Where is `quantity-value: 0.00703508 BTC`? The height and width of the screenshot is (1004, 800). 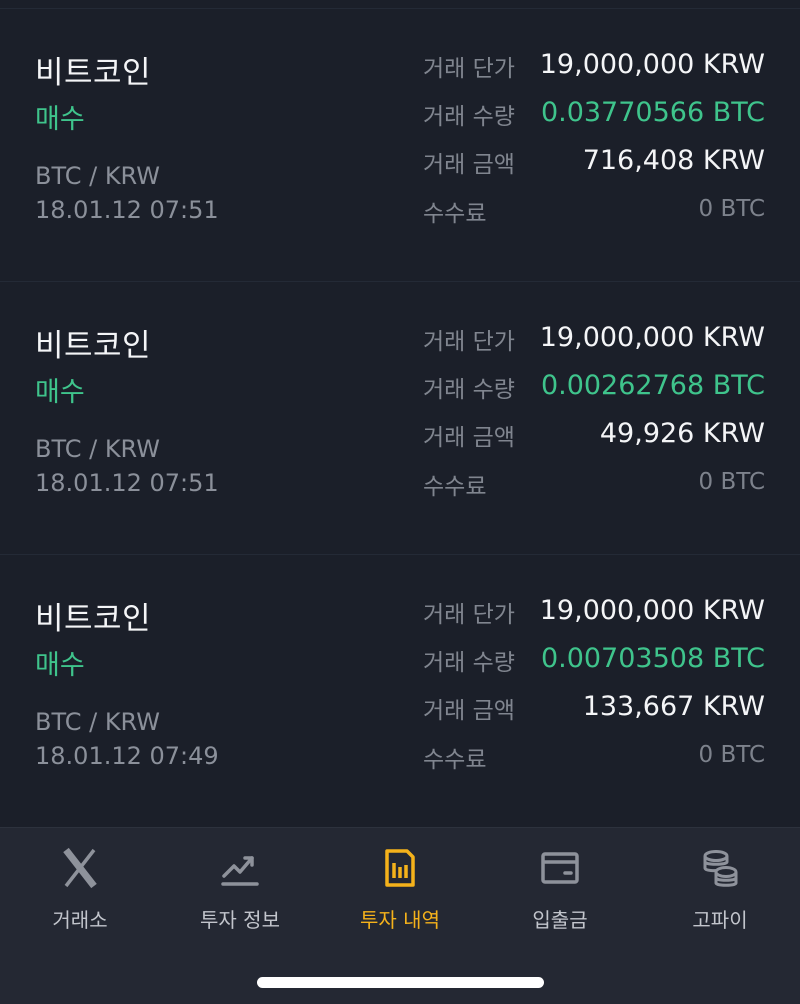 quantity-value: 0.00703508 BTC is located at coordinates (652, 658).